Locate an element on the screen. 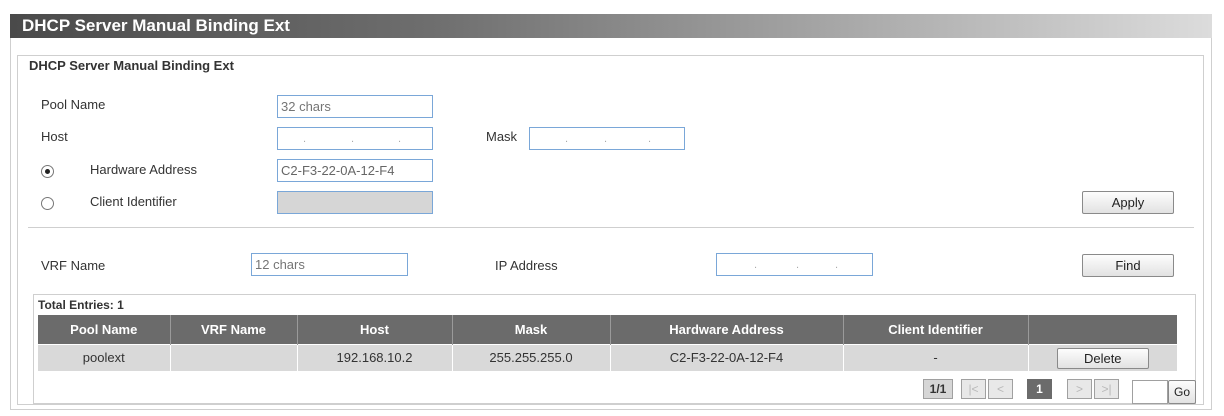 The width and height of the screenshot is (1224, 416). hardware-address-label: Hardware Address is located at coordinates (143, 169).